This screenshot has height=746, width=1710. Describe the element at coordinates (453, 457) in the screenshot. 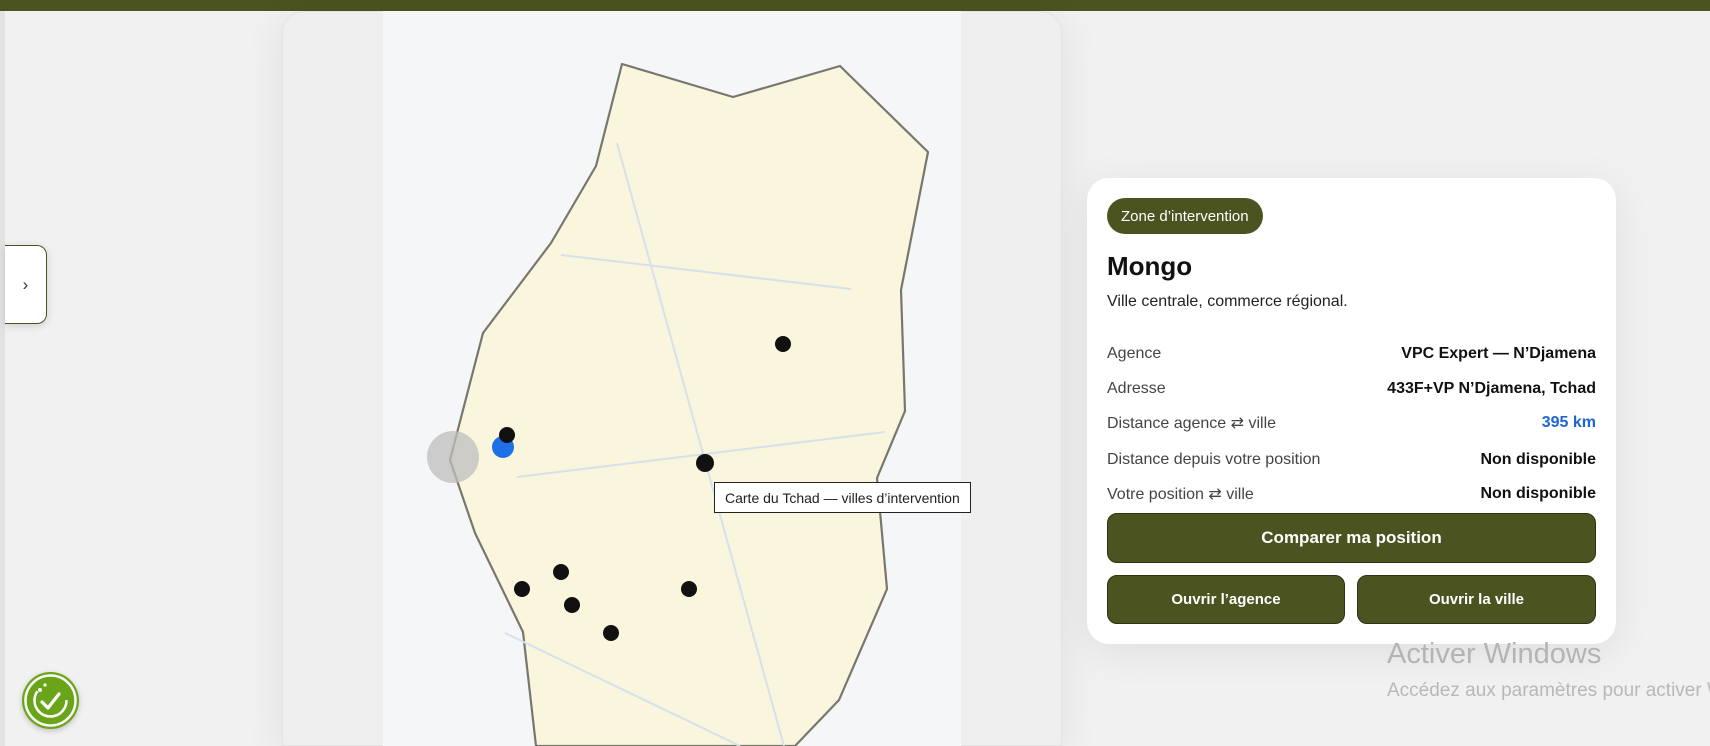

I see `user-position-marker` at that location.